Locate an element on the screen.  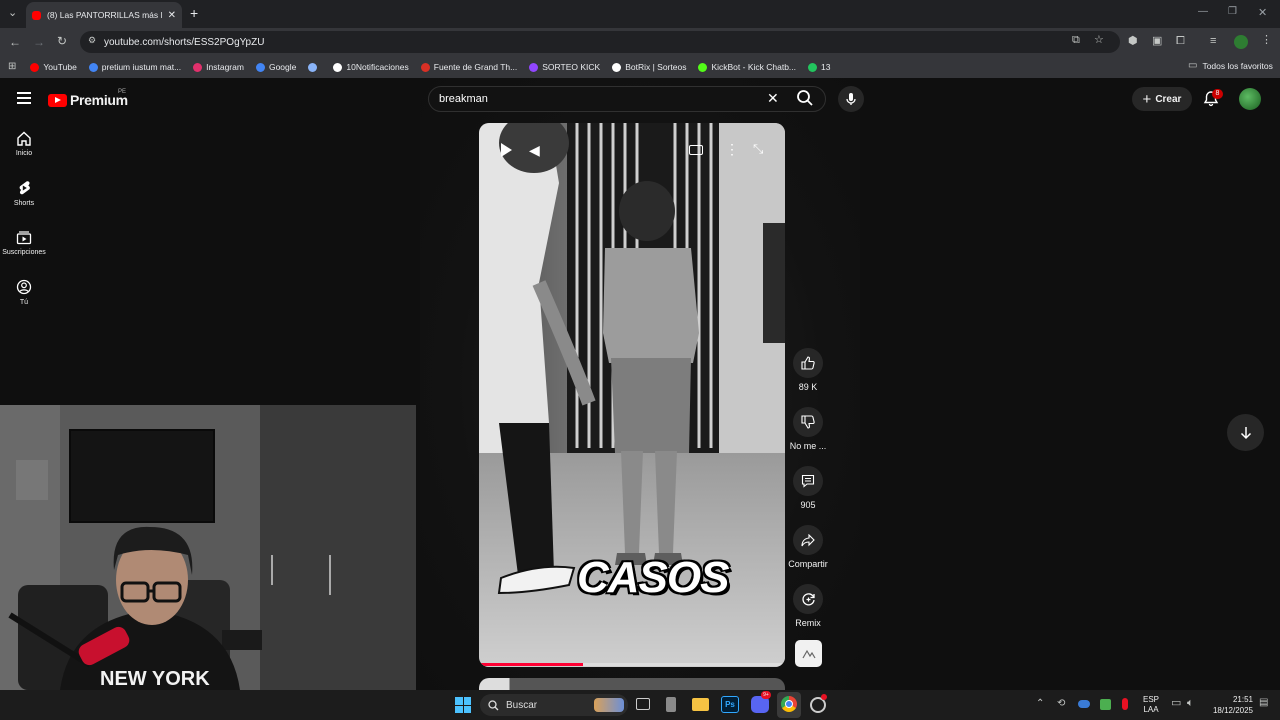
webcam-overlay: NEW YORK is located at coordinates (208, 547).